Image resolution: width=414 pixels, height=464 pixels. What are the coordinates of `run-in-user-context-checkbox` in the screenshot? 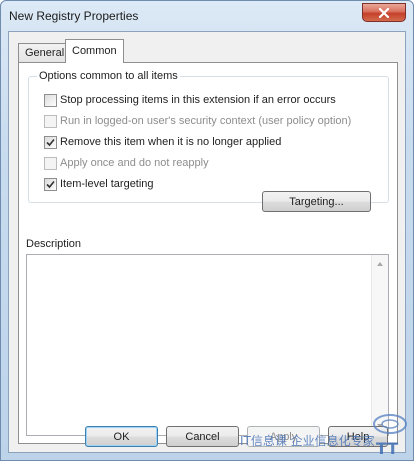 It's located at (50, 121).